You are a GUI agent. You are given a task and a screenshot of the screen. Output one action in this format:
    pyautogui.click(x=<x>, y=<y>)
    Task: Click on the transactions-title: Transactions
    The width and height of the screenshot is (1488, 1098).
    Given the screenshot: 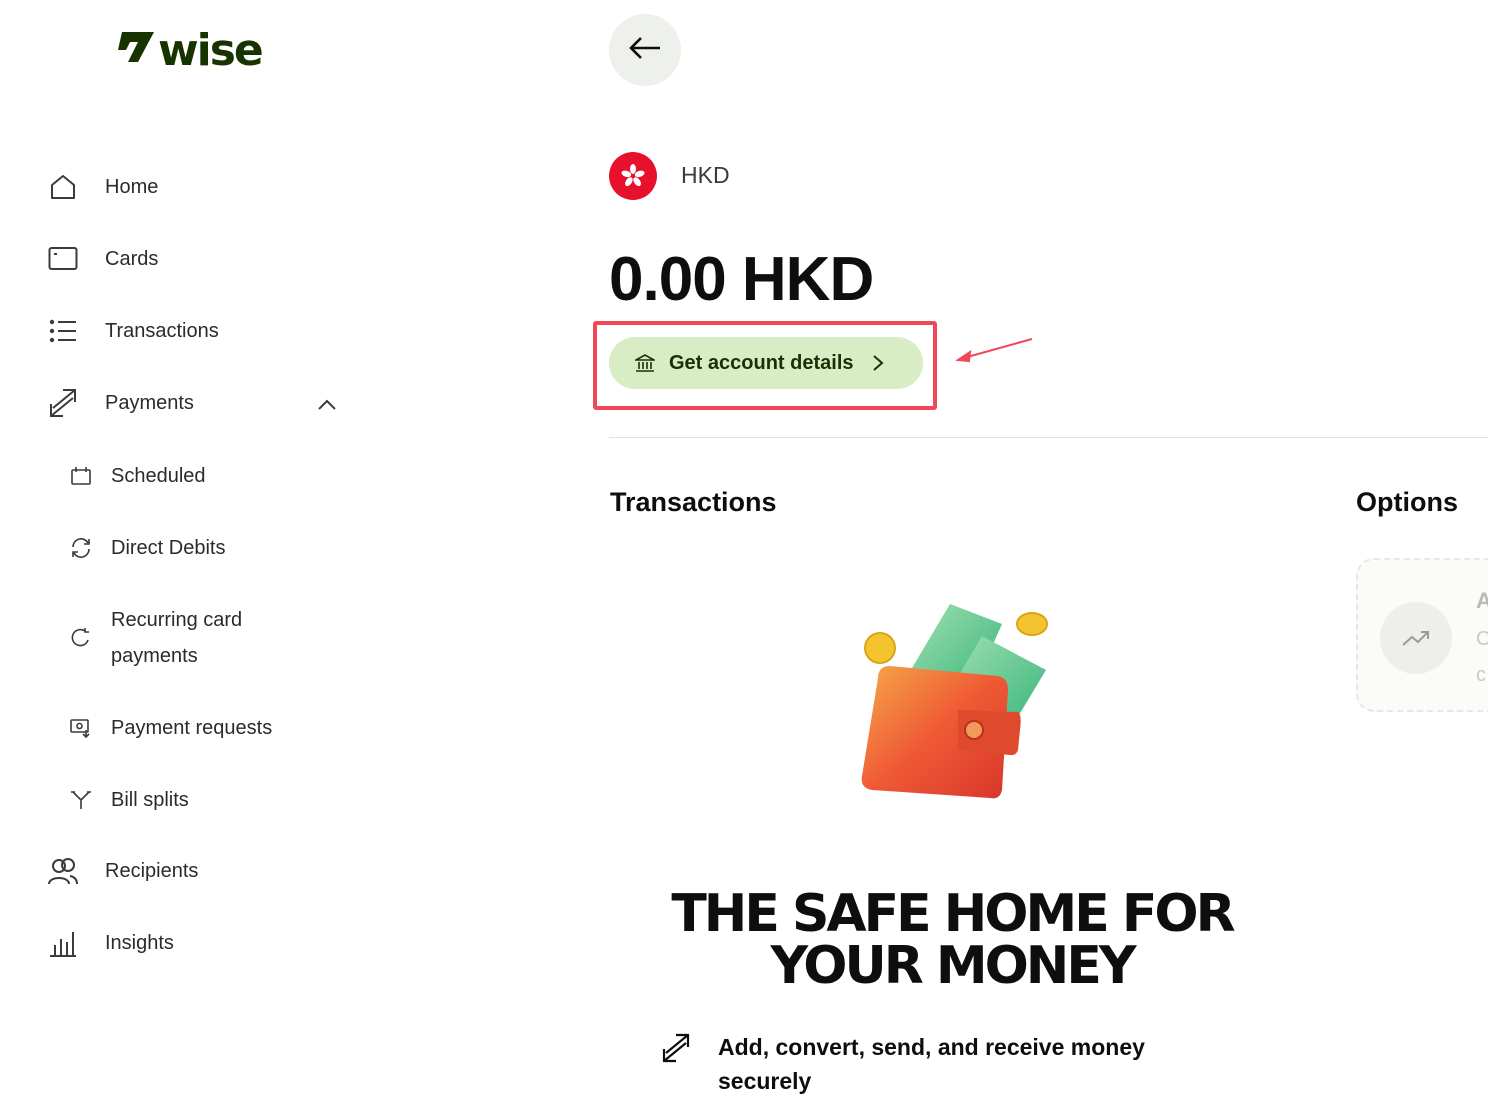 What is the action you would take?
    pyautogui.click(x=693, y=502)
    